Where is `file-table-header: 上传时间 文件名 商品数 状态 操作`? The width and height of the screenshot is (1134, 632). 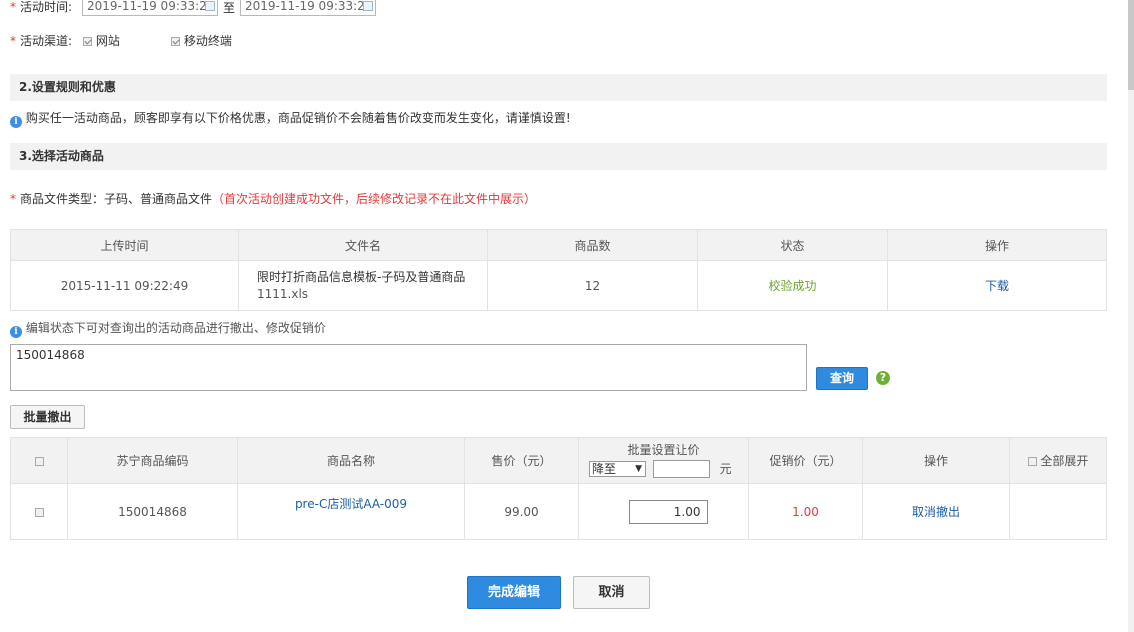 file-table-header: 上传时间 文件名 商品数 状态 操作 is located at coordinates (558, 245).